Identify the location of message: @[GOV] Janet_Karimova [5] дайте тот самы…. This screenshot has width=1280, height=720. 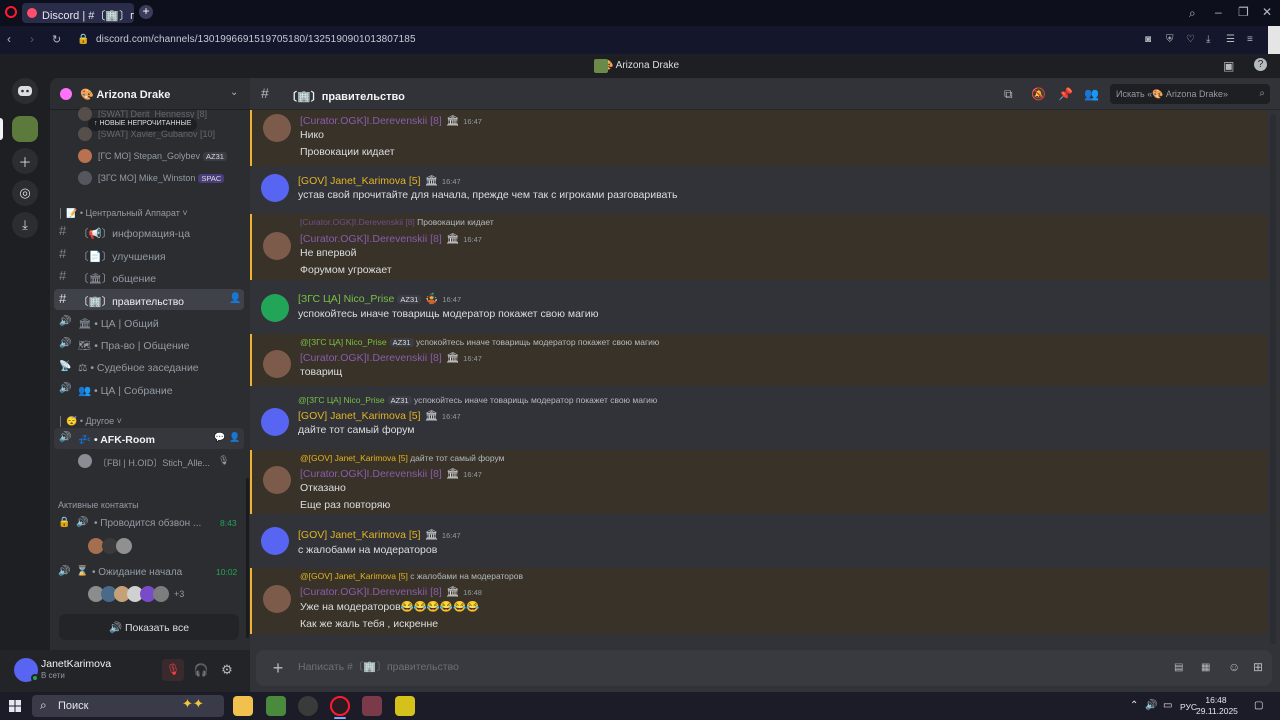
(759, 482).